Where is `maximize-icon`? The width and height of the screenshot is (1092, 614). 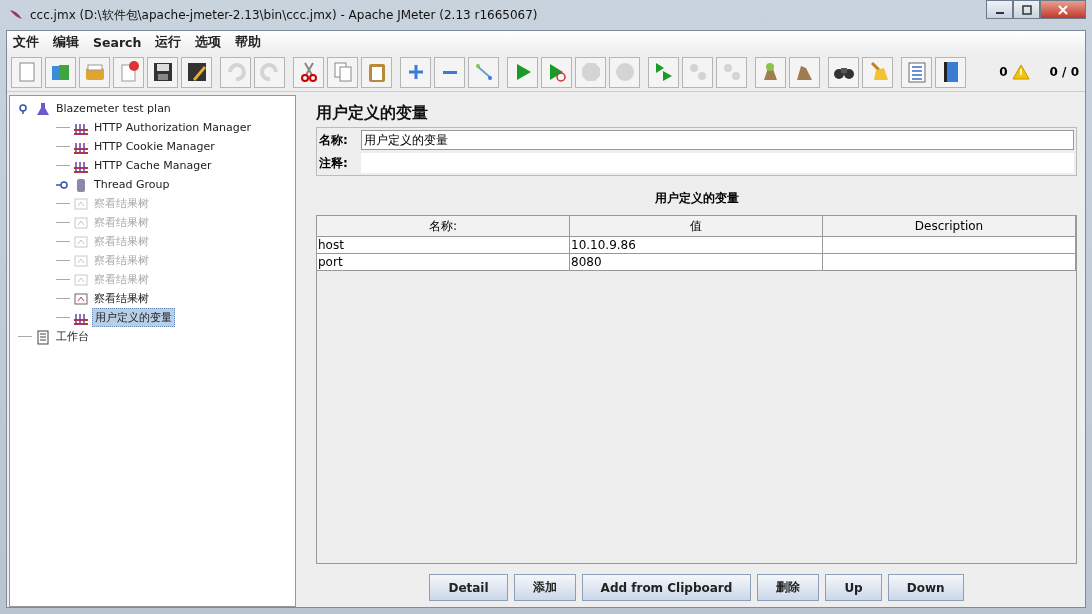
maximize-icon is located at coordinates (1026, 9).